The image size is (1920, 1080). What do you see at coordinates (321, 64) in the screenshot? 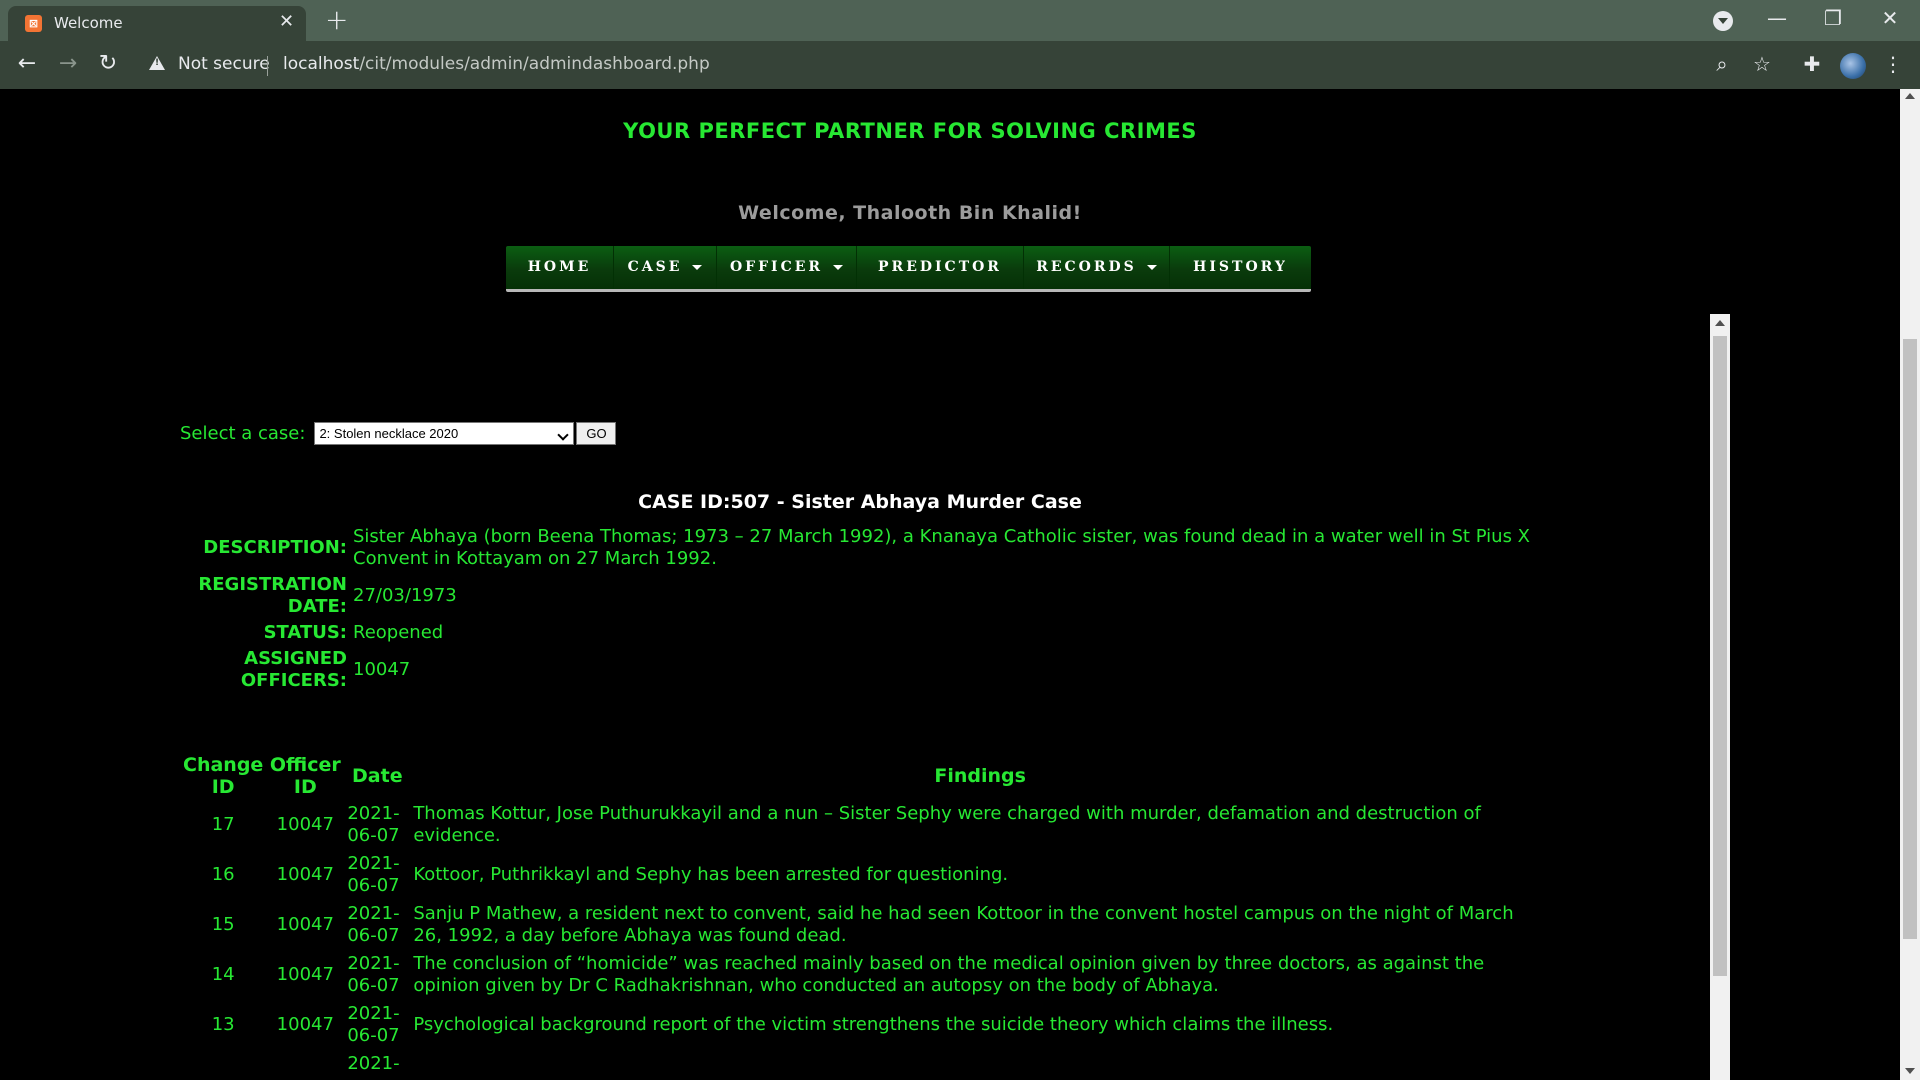
I see `url-host: localhost` at bounding box center [321, 64].